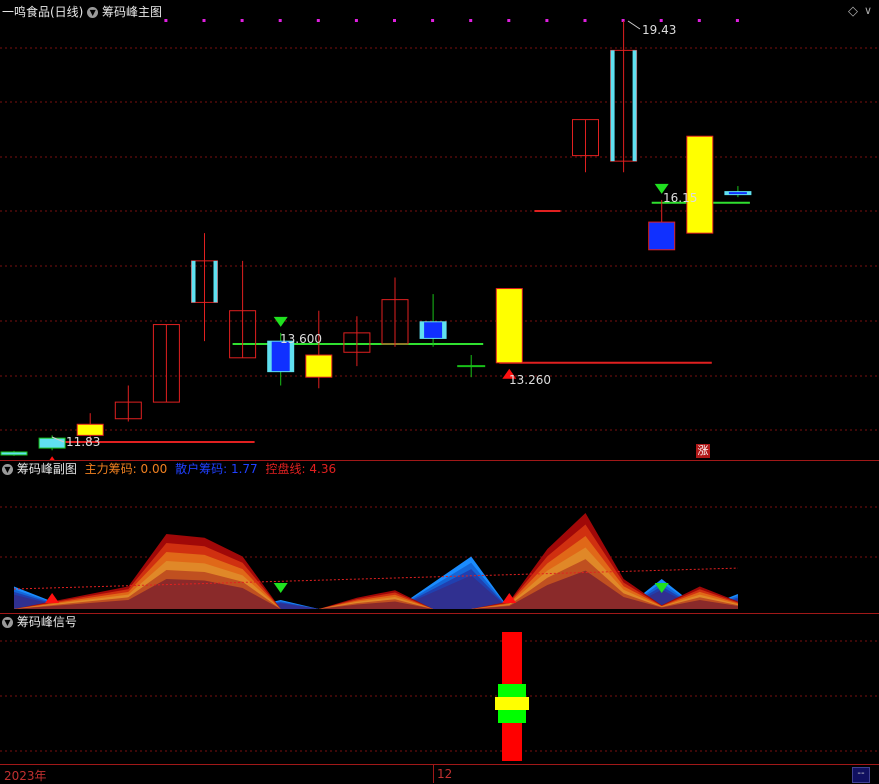  Describe the element at coordinates (25, 776) in the screenshot. I see `axis-year: 2023年` at that location.